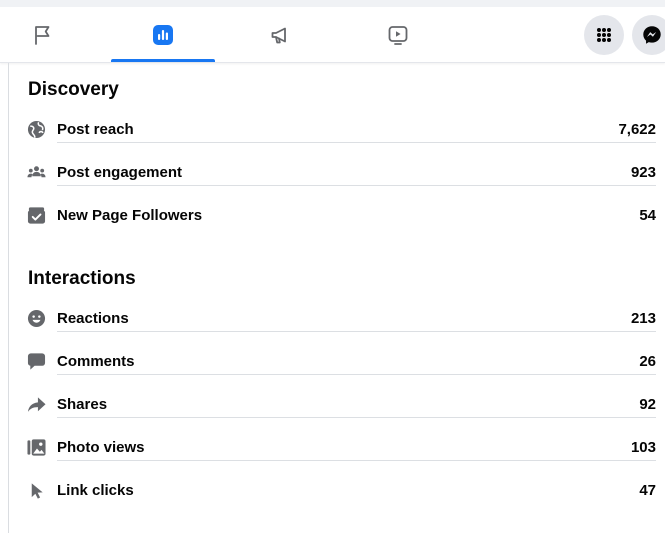 Image resolution: width=665 pixels, height=533 pixels. Describe the element at coordinates (36, 490) in the screenshot. I see `cursor-icon` at that location.